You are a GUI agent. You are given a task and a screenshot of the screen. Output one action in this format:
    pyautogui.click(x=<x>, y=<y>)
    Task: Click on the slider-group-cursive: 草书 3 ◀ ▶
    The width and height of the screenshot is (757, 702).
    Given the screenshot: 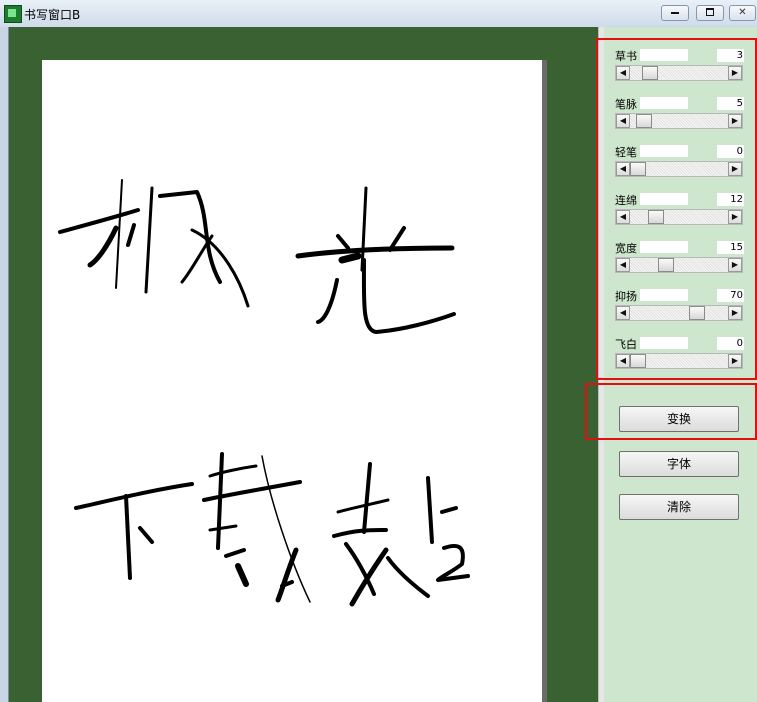 What is the action you would take?
    pyautogui.click(x=680, y=70)
    